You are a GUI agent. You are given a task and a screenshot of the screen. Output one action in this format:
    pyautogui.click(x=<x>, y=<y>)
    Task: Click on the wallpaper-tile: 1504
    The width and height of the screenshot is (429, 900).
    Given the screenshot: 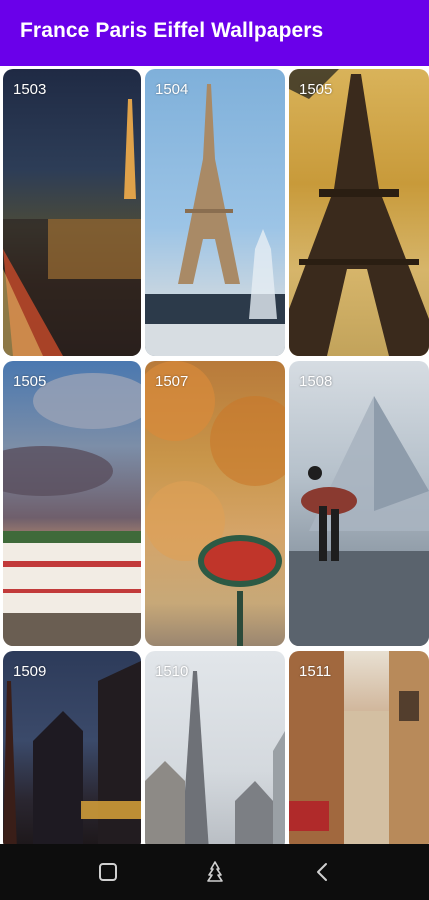 What is the action you would take?
    pyautogui.click(x=215, y=212)
    